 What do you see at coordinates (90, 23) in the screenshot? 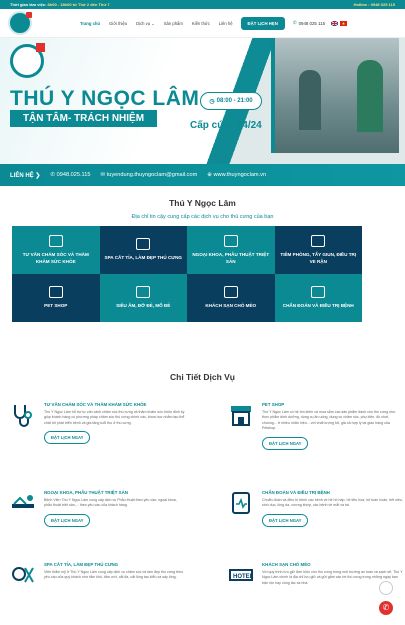
I see `nav-item-home: Trang chủ` at bounding box center [90, 23].